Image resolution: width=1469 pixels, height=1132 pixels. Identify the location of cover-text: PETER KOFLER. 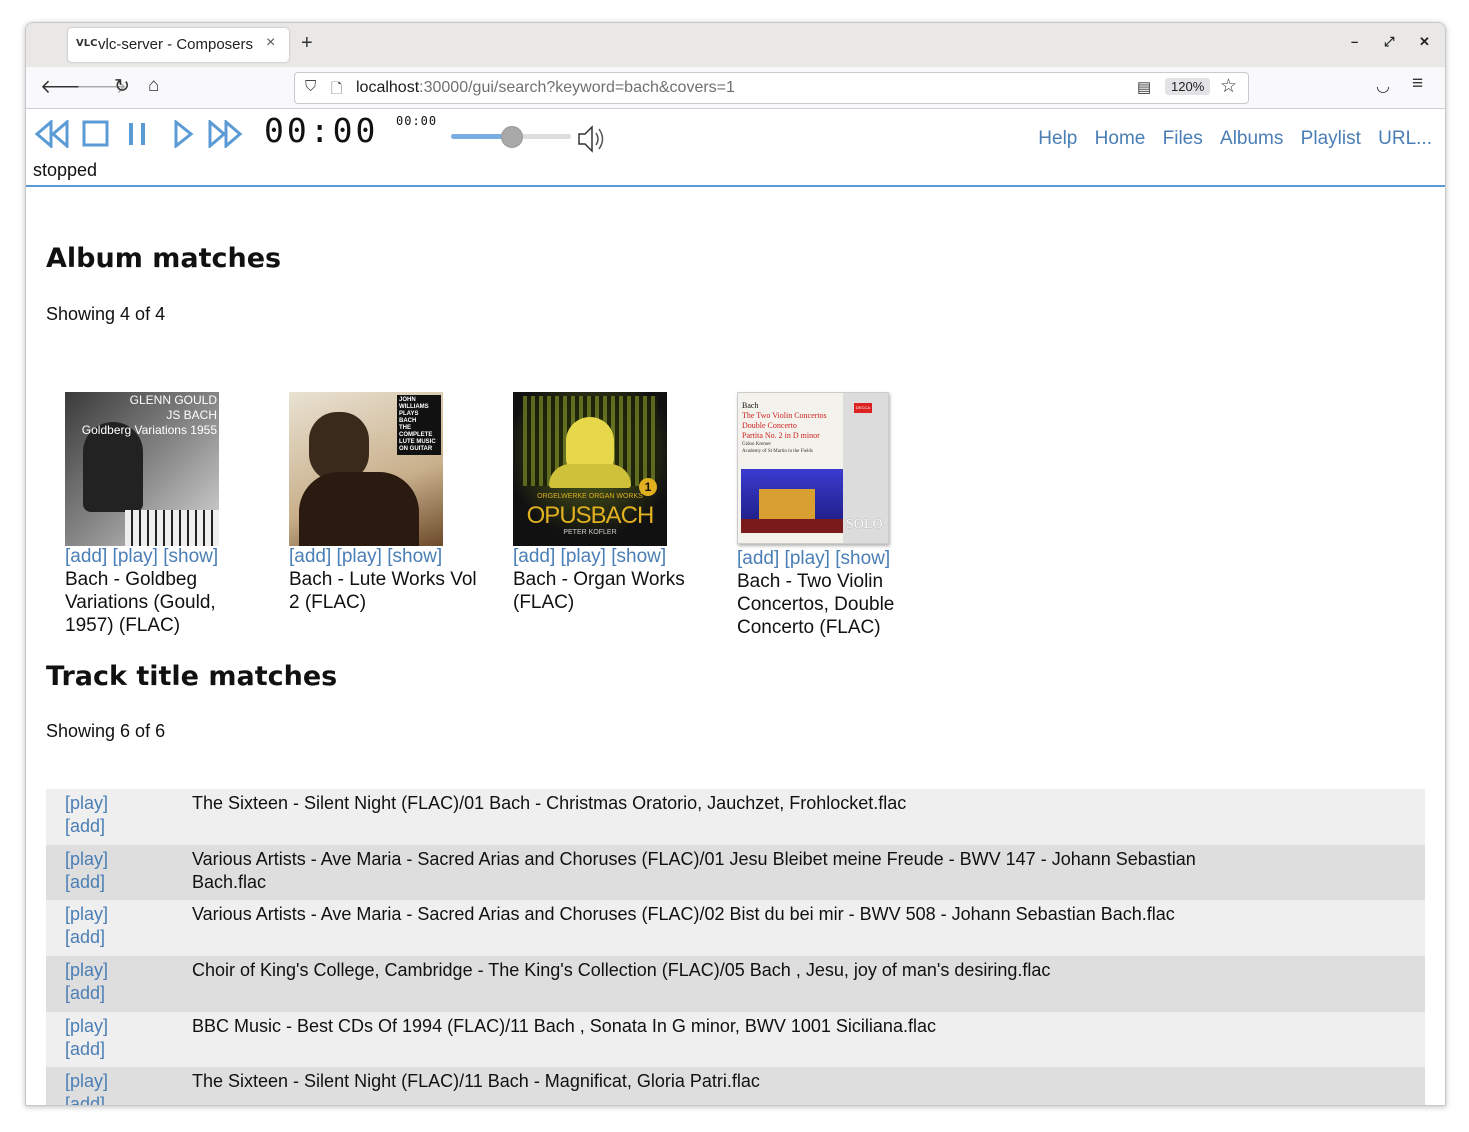
(590, 532).